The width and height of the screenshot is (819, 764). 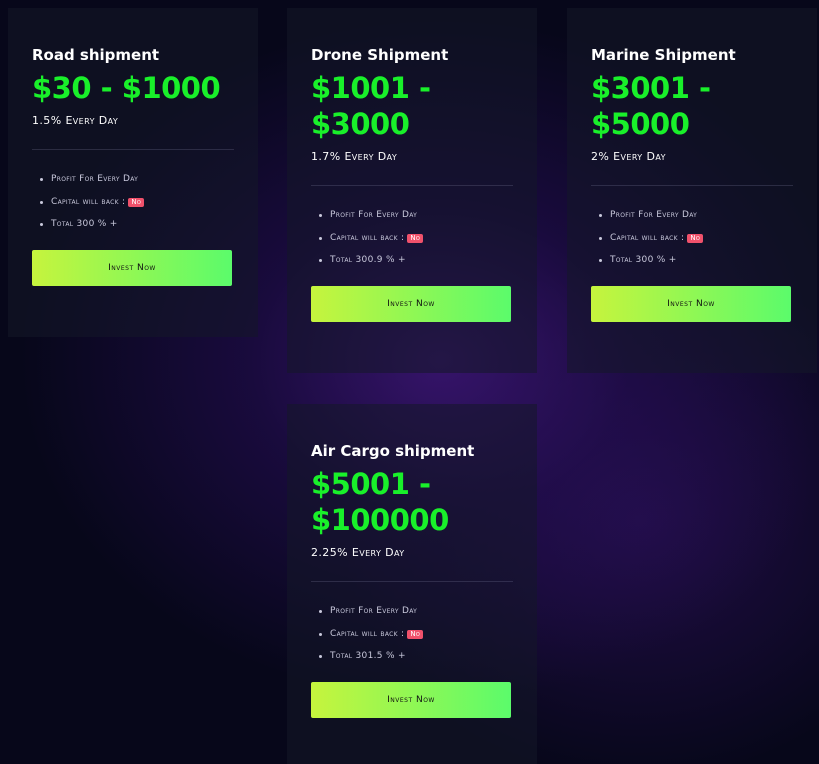 I want to click on feature-total-text: Total 300.9 % +, so click(x=368, y=260).